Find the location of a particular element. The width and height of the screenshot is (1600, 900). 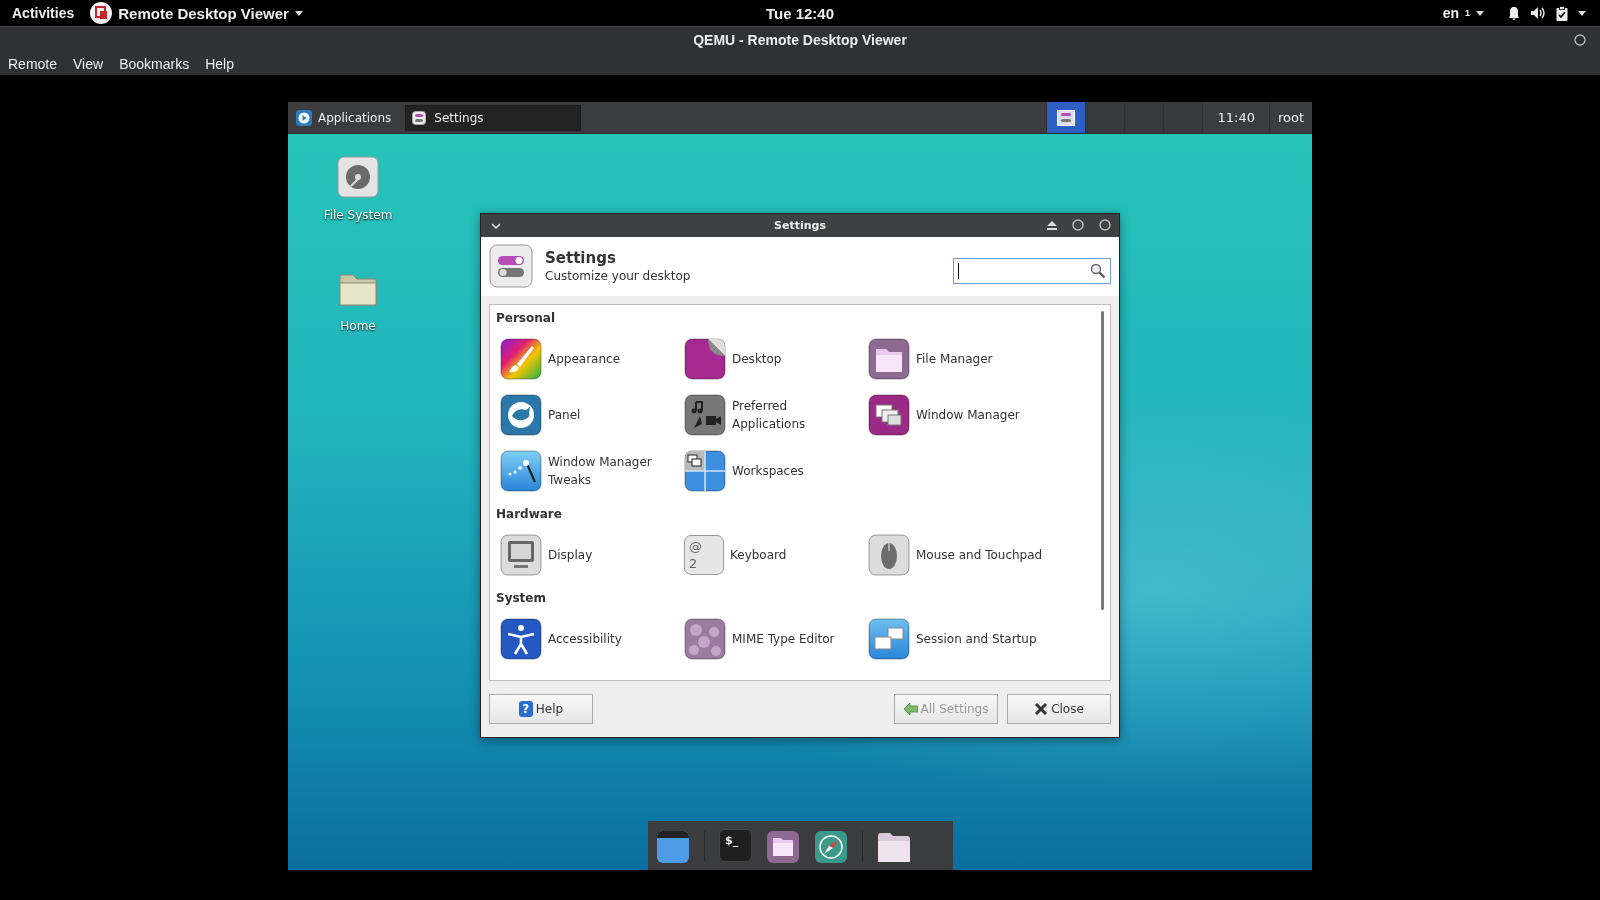

folder-icon is located at coordinates (889, 358).